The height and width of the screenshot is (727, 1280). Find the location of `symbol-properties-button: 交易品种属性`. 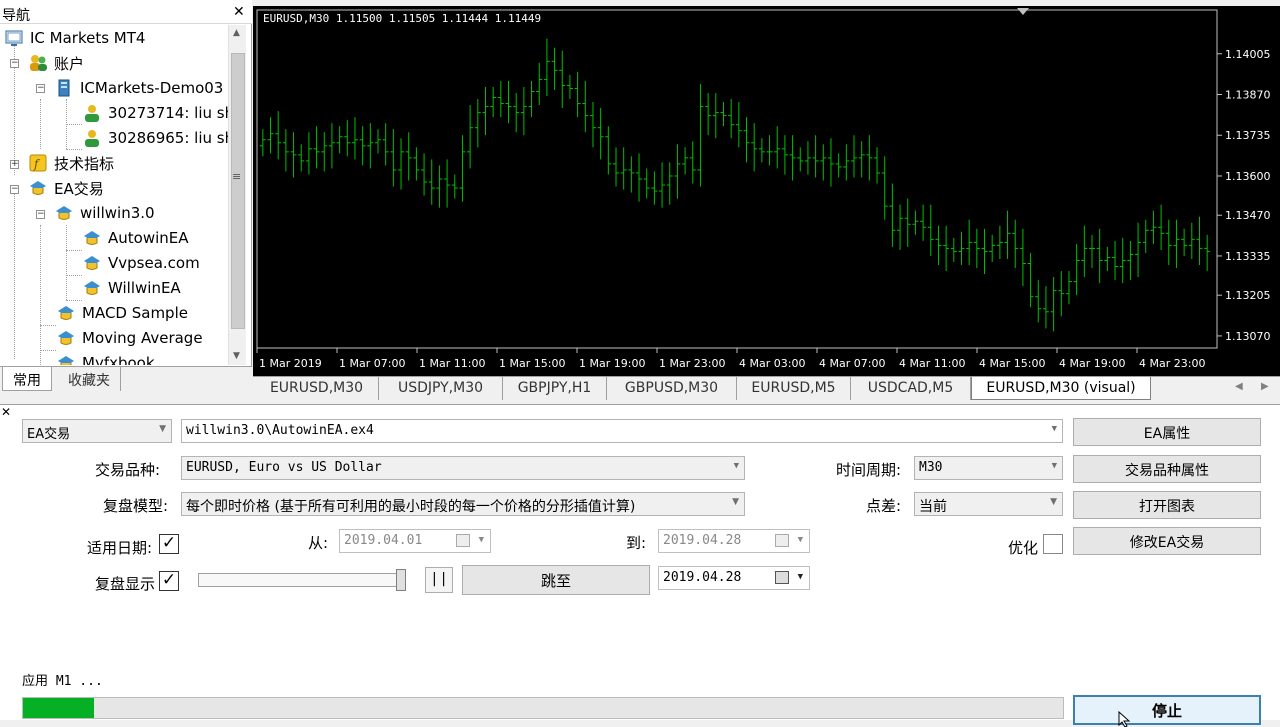

symbol-properties-button: 交易品种属性 is located at coordinates (1167, 469).